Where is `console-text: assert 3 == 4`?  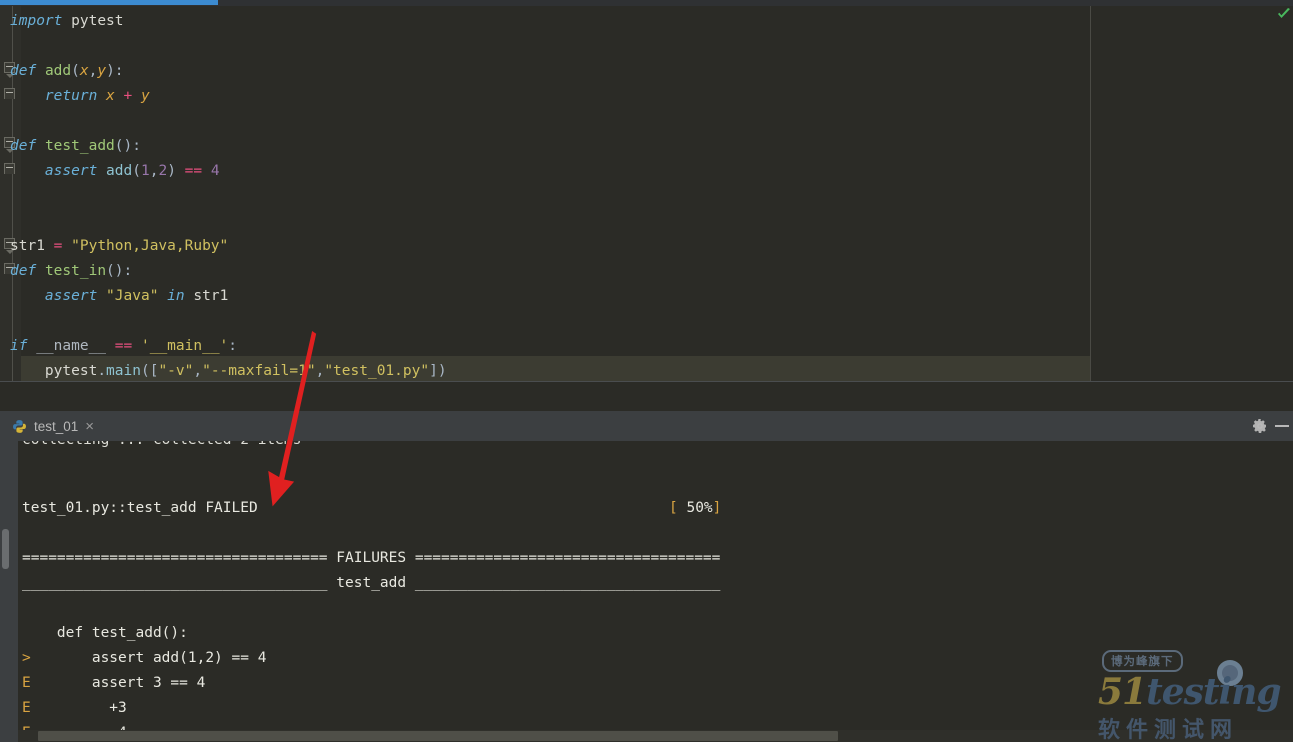
console-text: assert 3 == 4 is located at coordinates (118, 683).